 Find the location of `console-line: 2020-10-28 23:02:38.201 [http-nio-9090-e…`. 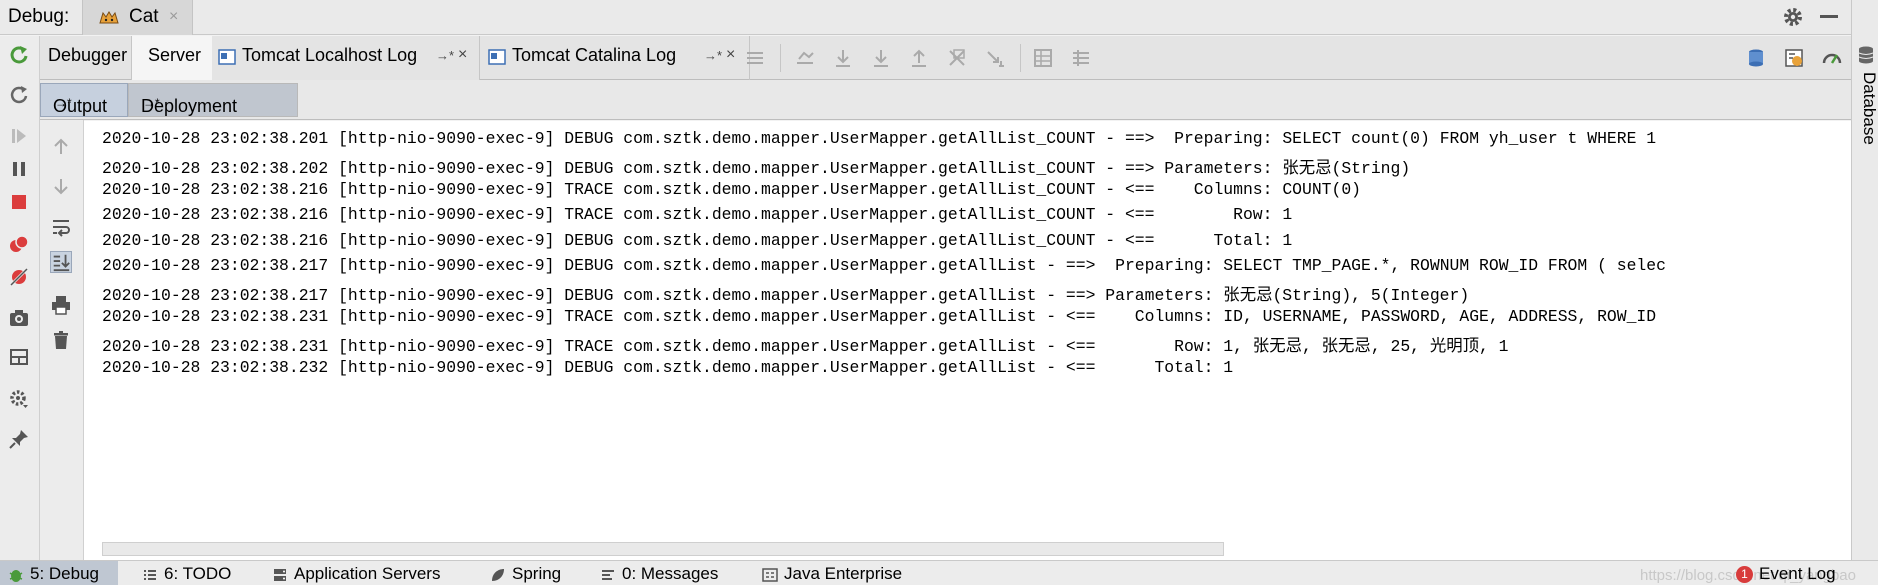

console-line: 2020-10-28 23:02:38.201 [http-nio-9090-e… is located at coordinates (879, 138).